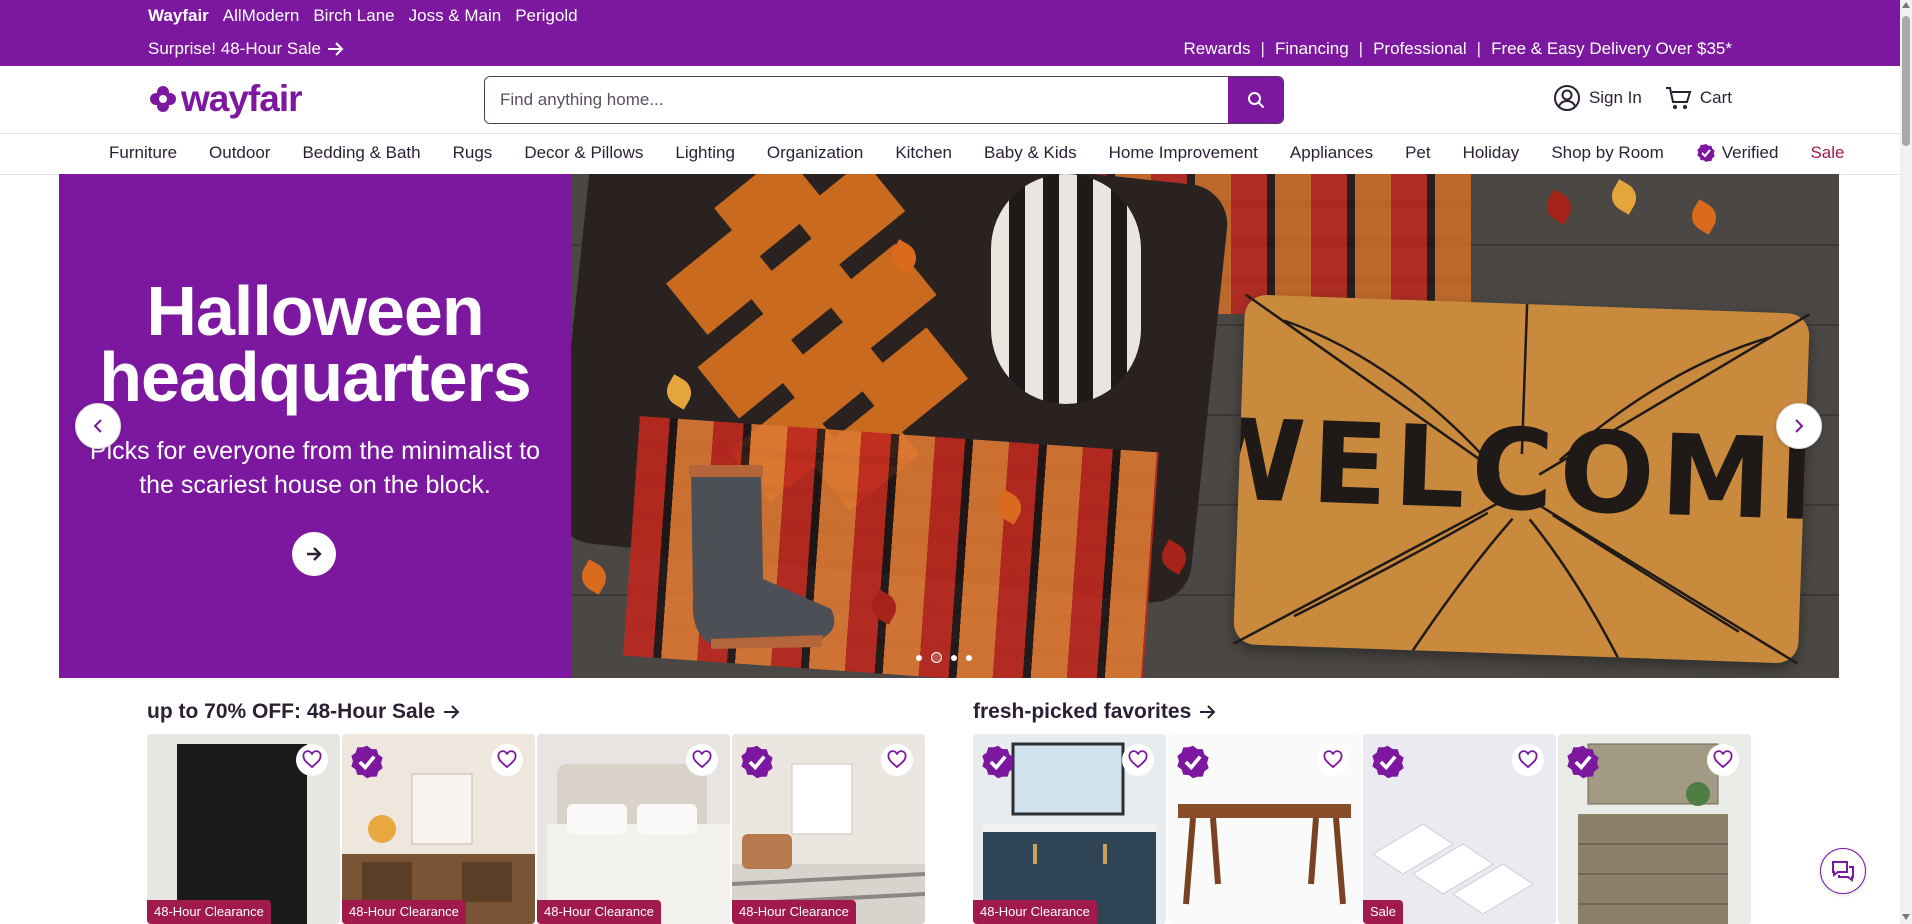 The width and height of the screenshot is (1912, 924). I want to click on scrollbar-thumb, so click(1906, 81).